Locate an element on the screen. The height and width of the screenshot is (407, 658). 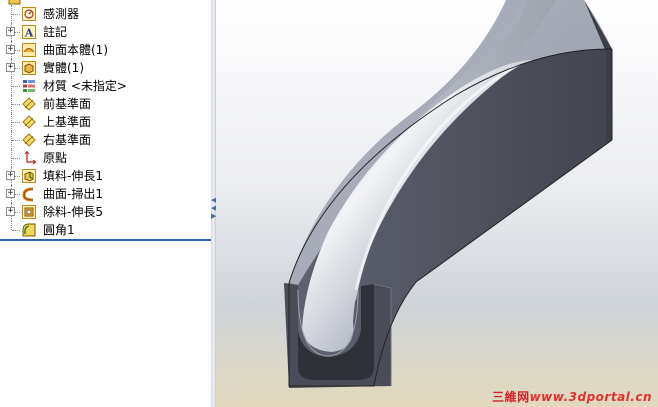
tree-item-extrude-cut: + 除料-伸長5 is located at coordinates (105, 212).